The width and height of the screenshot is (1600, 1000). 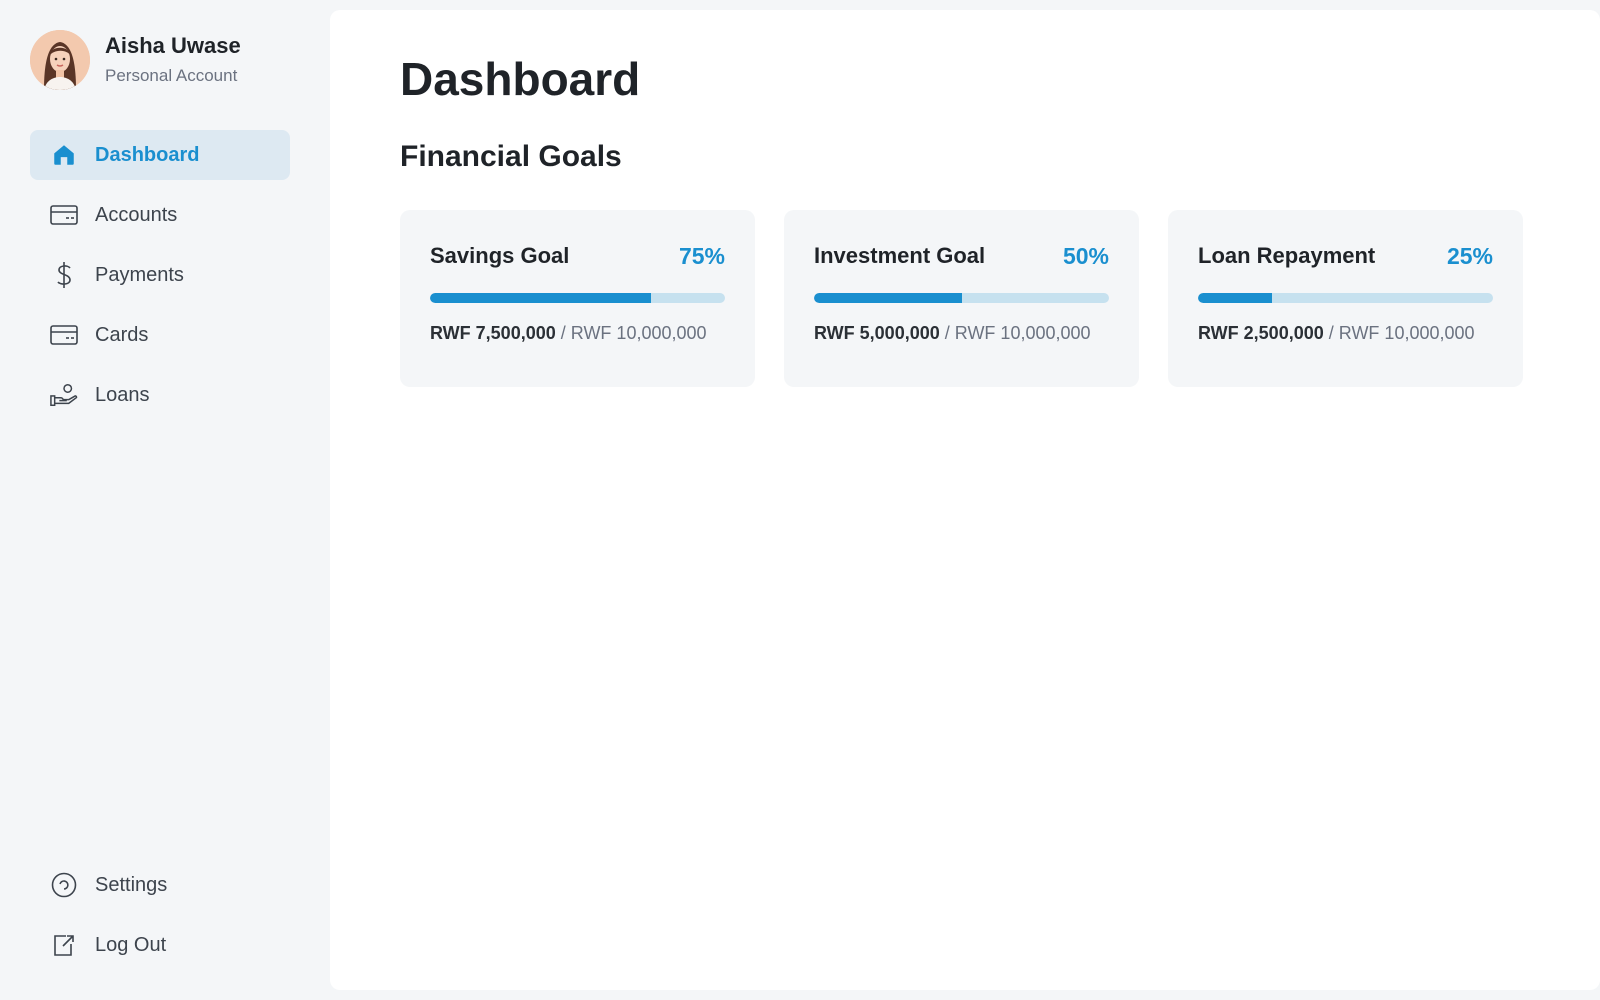 What do you see at coordinates (171, 75) in the screenshot?
I see `profile-account-type: Personal Account` at bounding box center [171, 75].